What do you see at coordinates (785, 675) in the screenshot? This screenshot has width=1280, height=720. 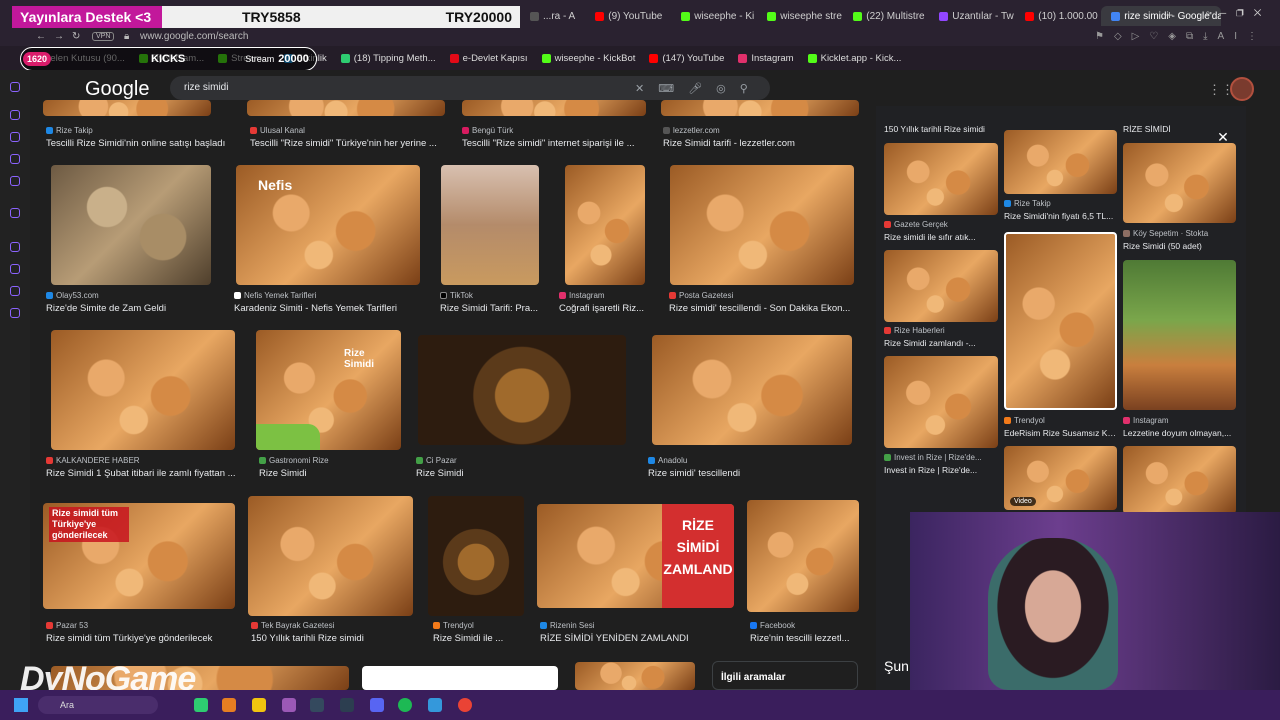 I see `related-searches: İlgili aramalar` at bounding box center [785, 675].